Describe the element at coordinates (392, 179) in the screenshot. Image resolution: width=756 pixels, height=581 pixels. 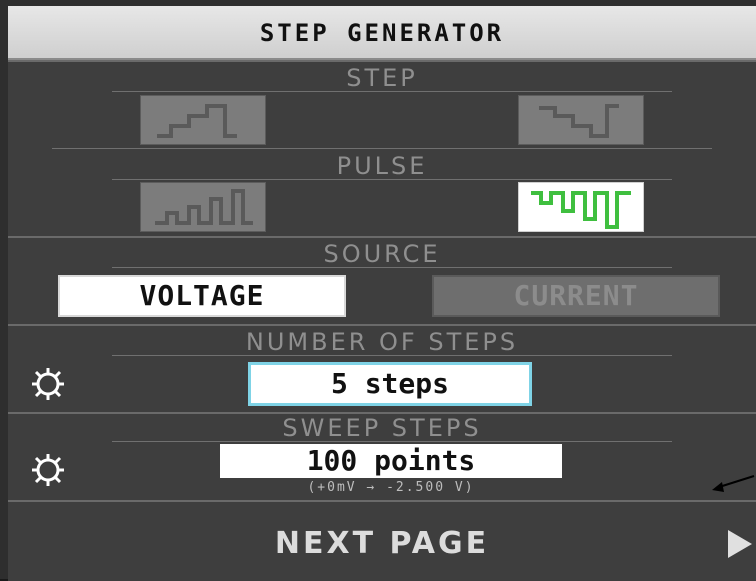
I see `pulse-section-divider` at that location.